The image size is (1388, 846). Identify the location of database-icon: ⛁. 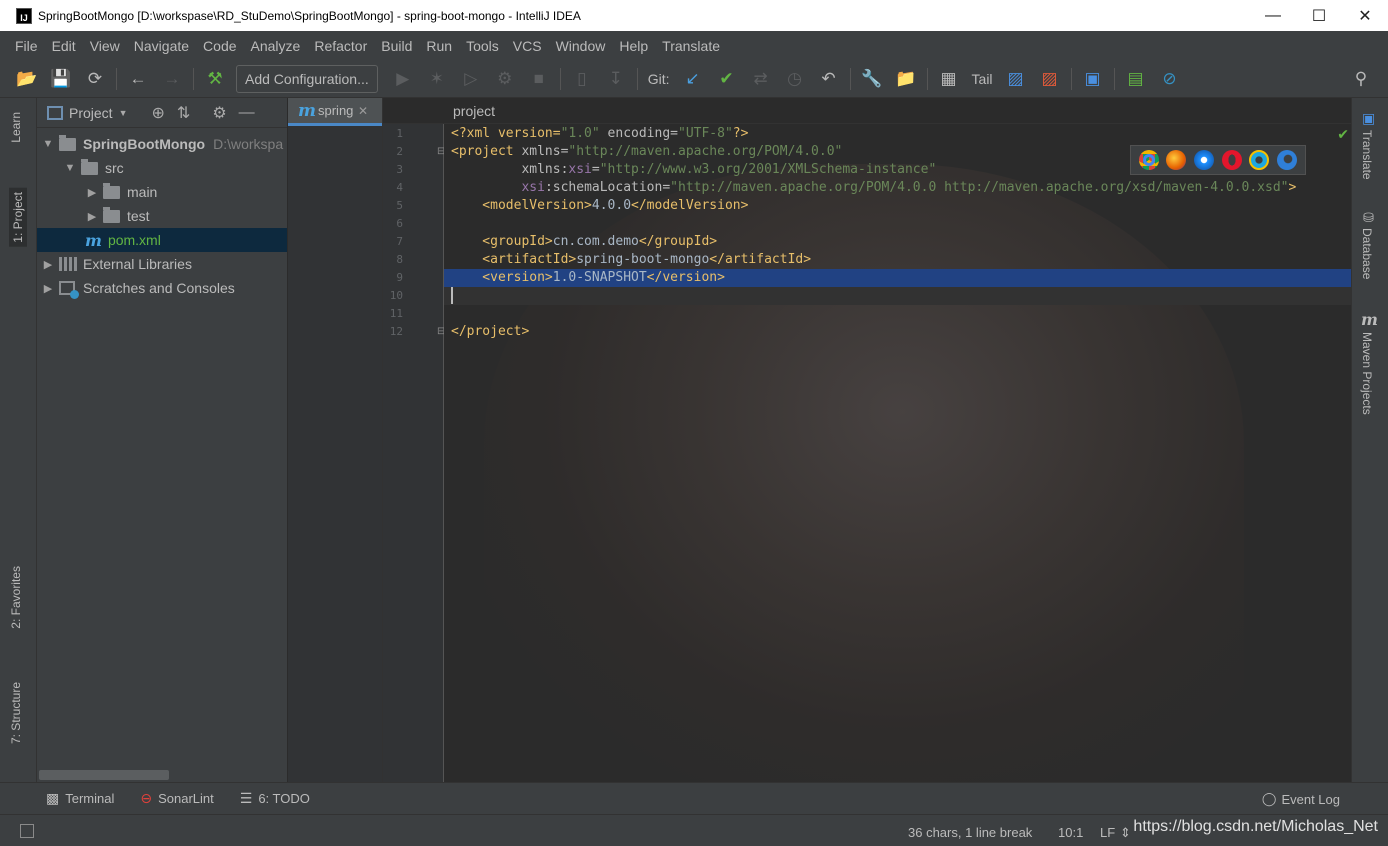
(1368, 217).